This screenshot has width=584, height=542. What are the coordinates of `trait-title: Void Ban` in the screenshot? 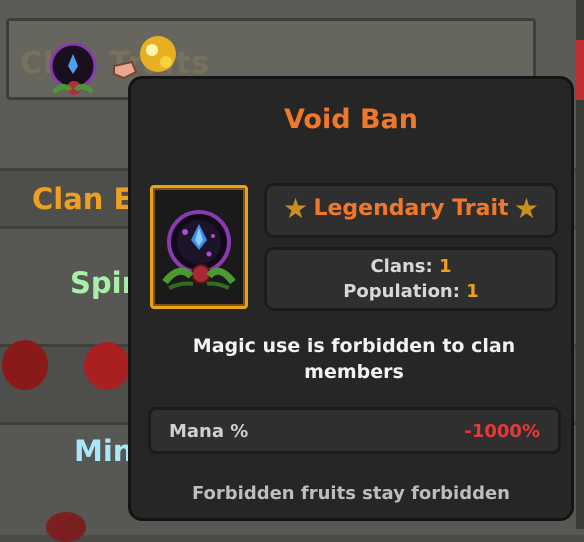 It's located at (351, 119).